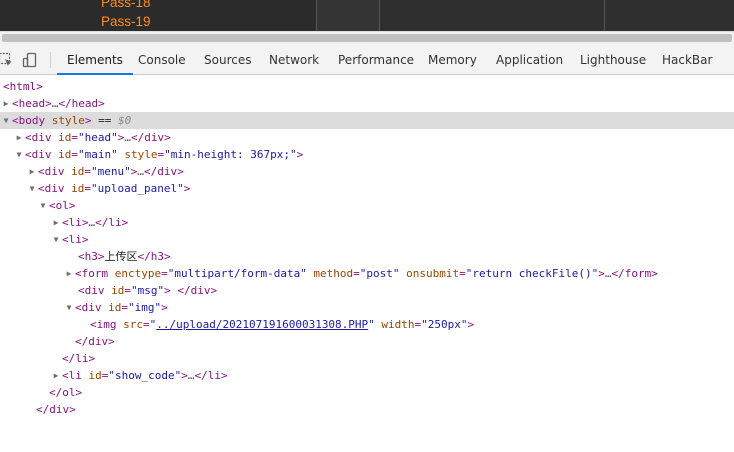  What do you see at coordinates (137, 188) in the screenshot?
I see `attr-value: "upload_panel"` at bounding box center [137, 188].